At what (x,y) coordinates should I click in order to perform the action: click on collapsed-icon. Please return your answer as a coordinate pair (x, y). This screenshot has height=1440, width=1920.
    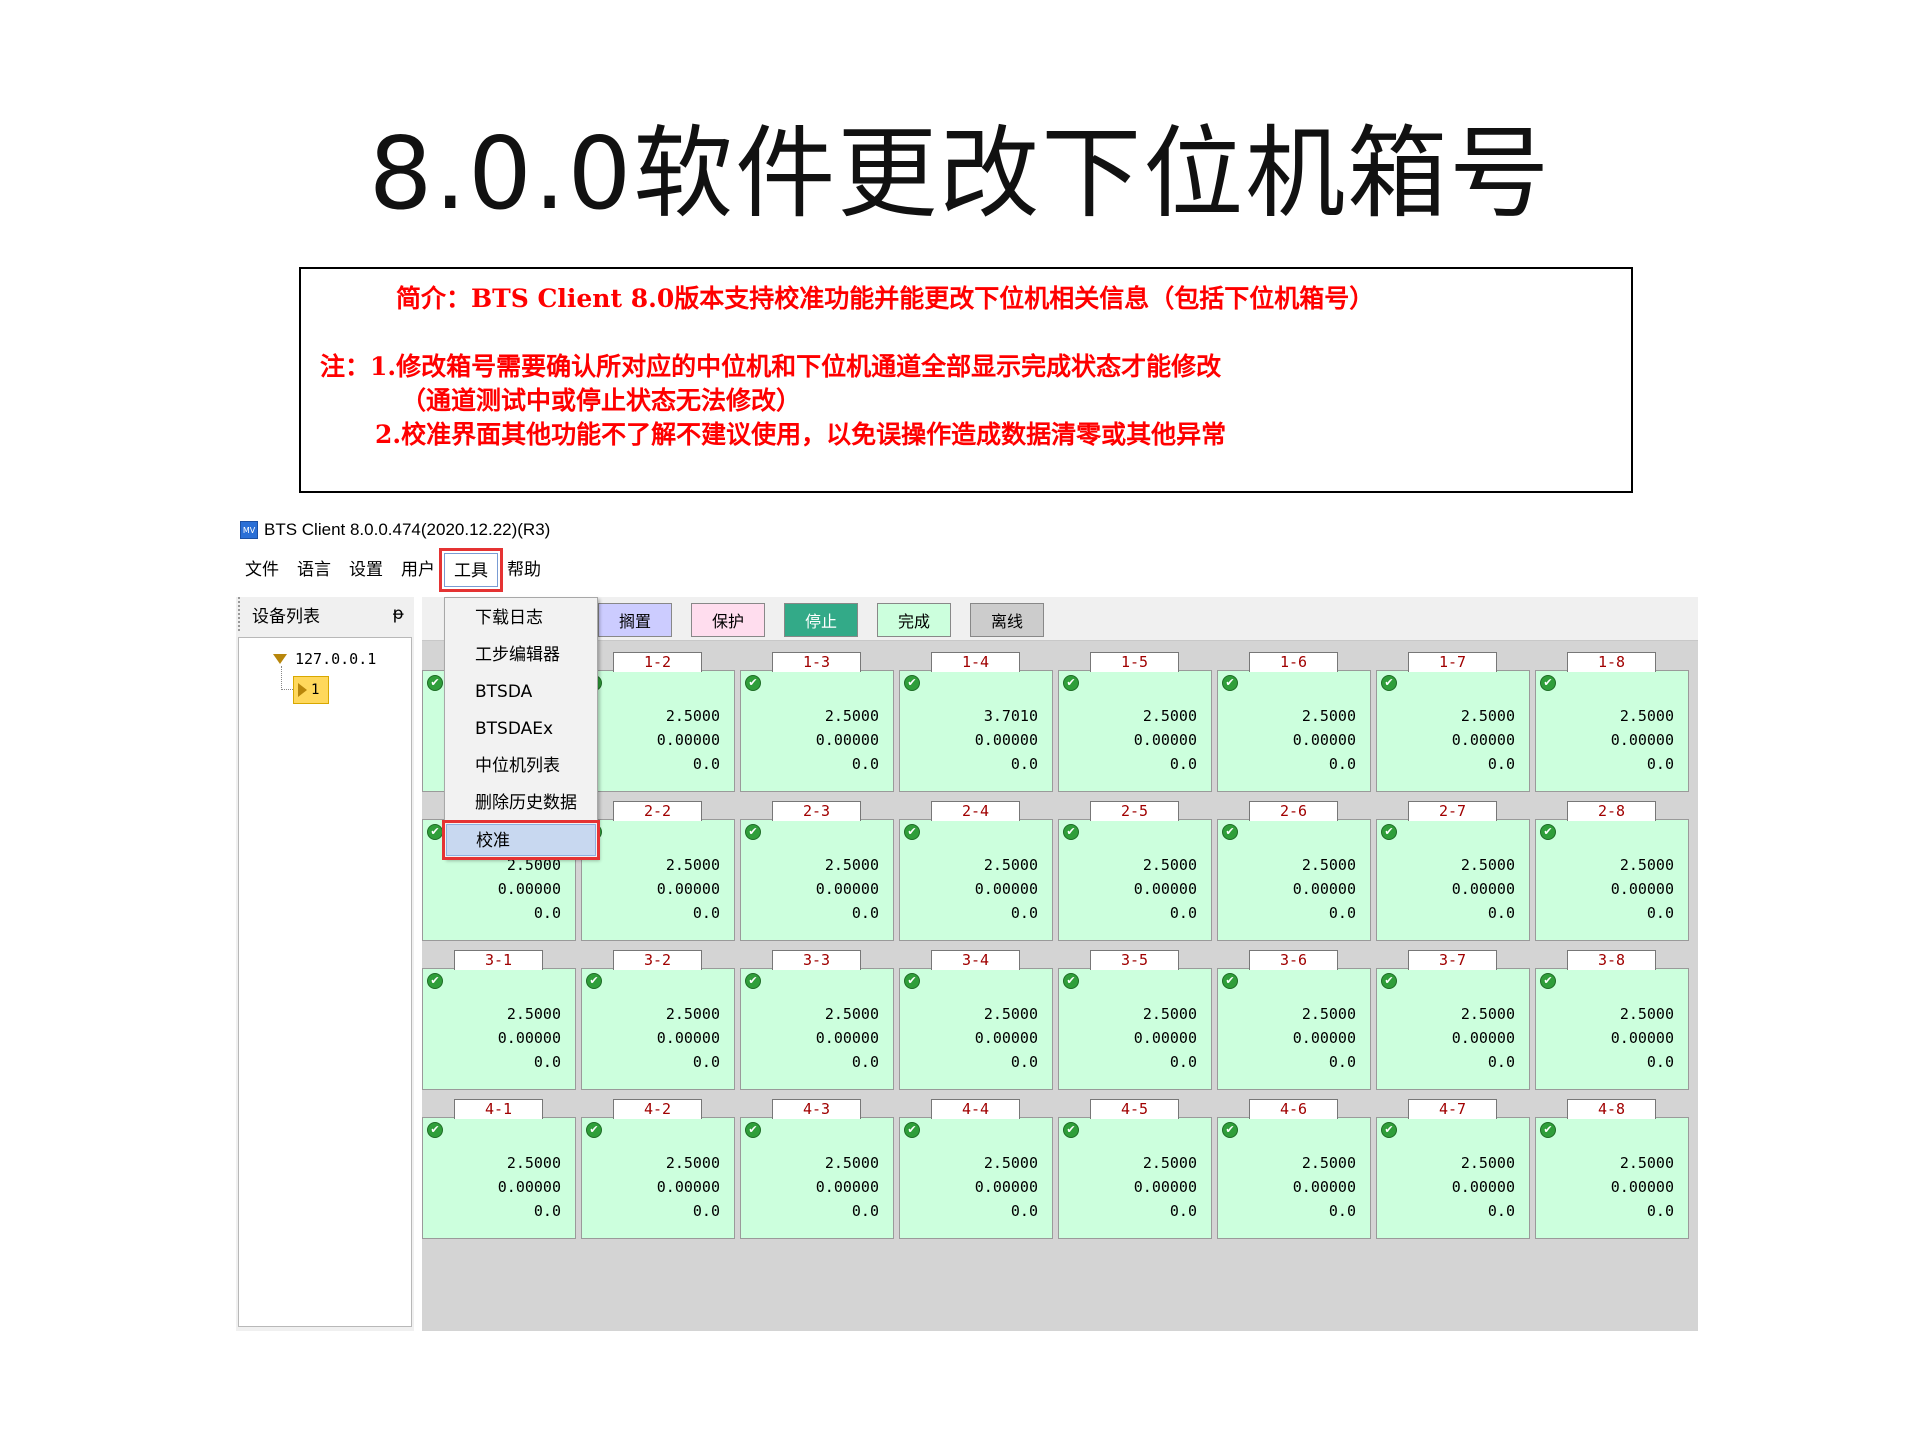
    Looking at the image, I should click on (302, 690).